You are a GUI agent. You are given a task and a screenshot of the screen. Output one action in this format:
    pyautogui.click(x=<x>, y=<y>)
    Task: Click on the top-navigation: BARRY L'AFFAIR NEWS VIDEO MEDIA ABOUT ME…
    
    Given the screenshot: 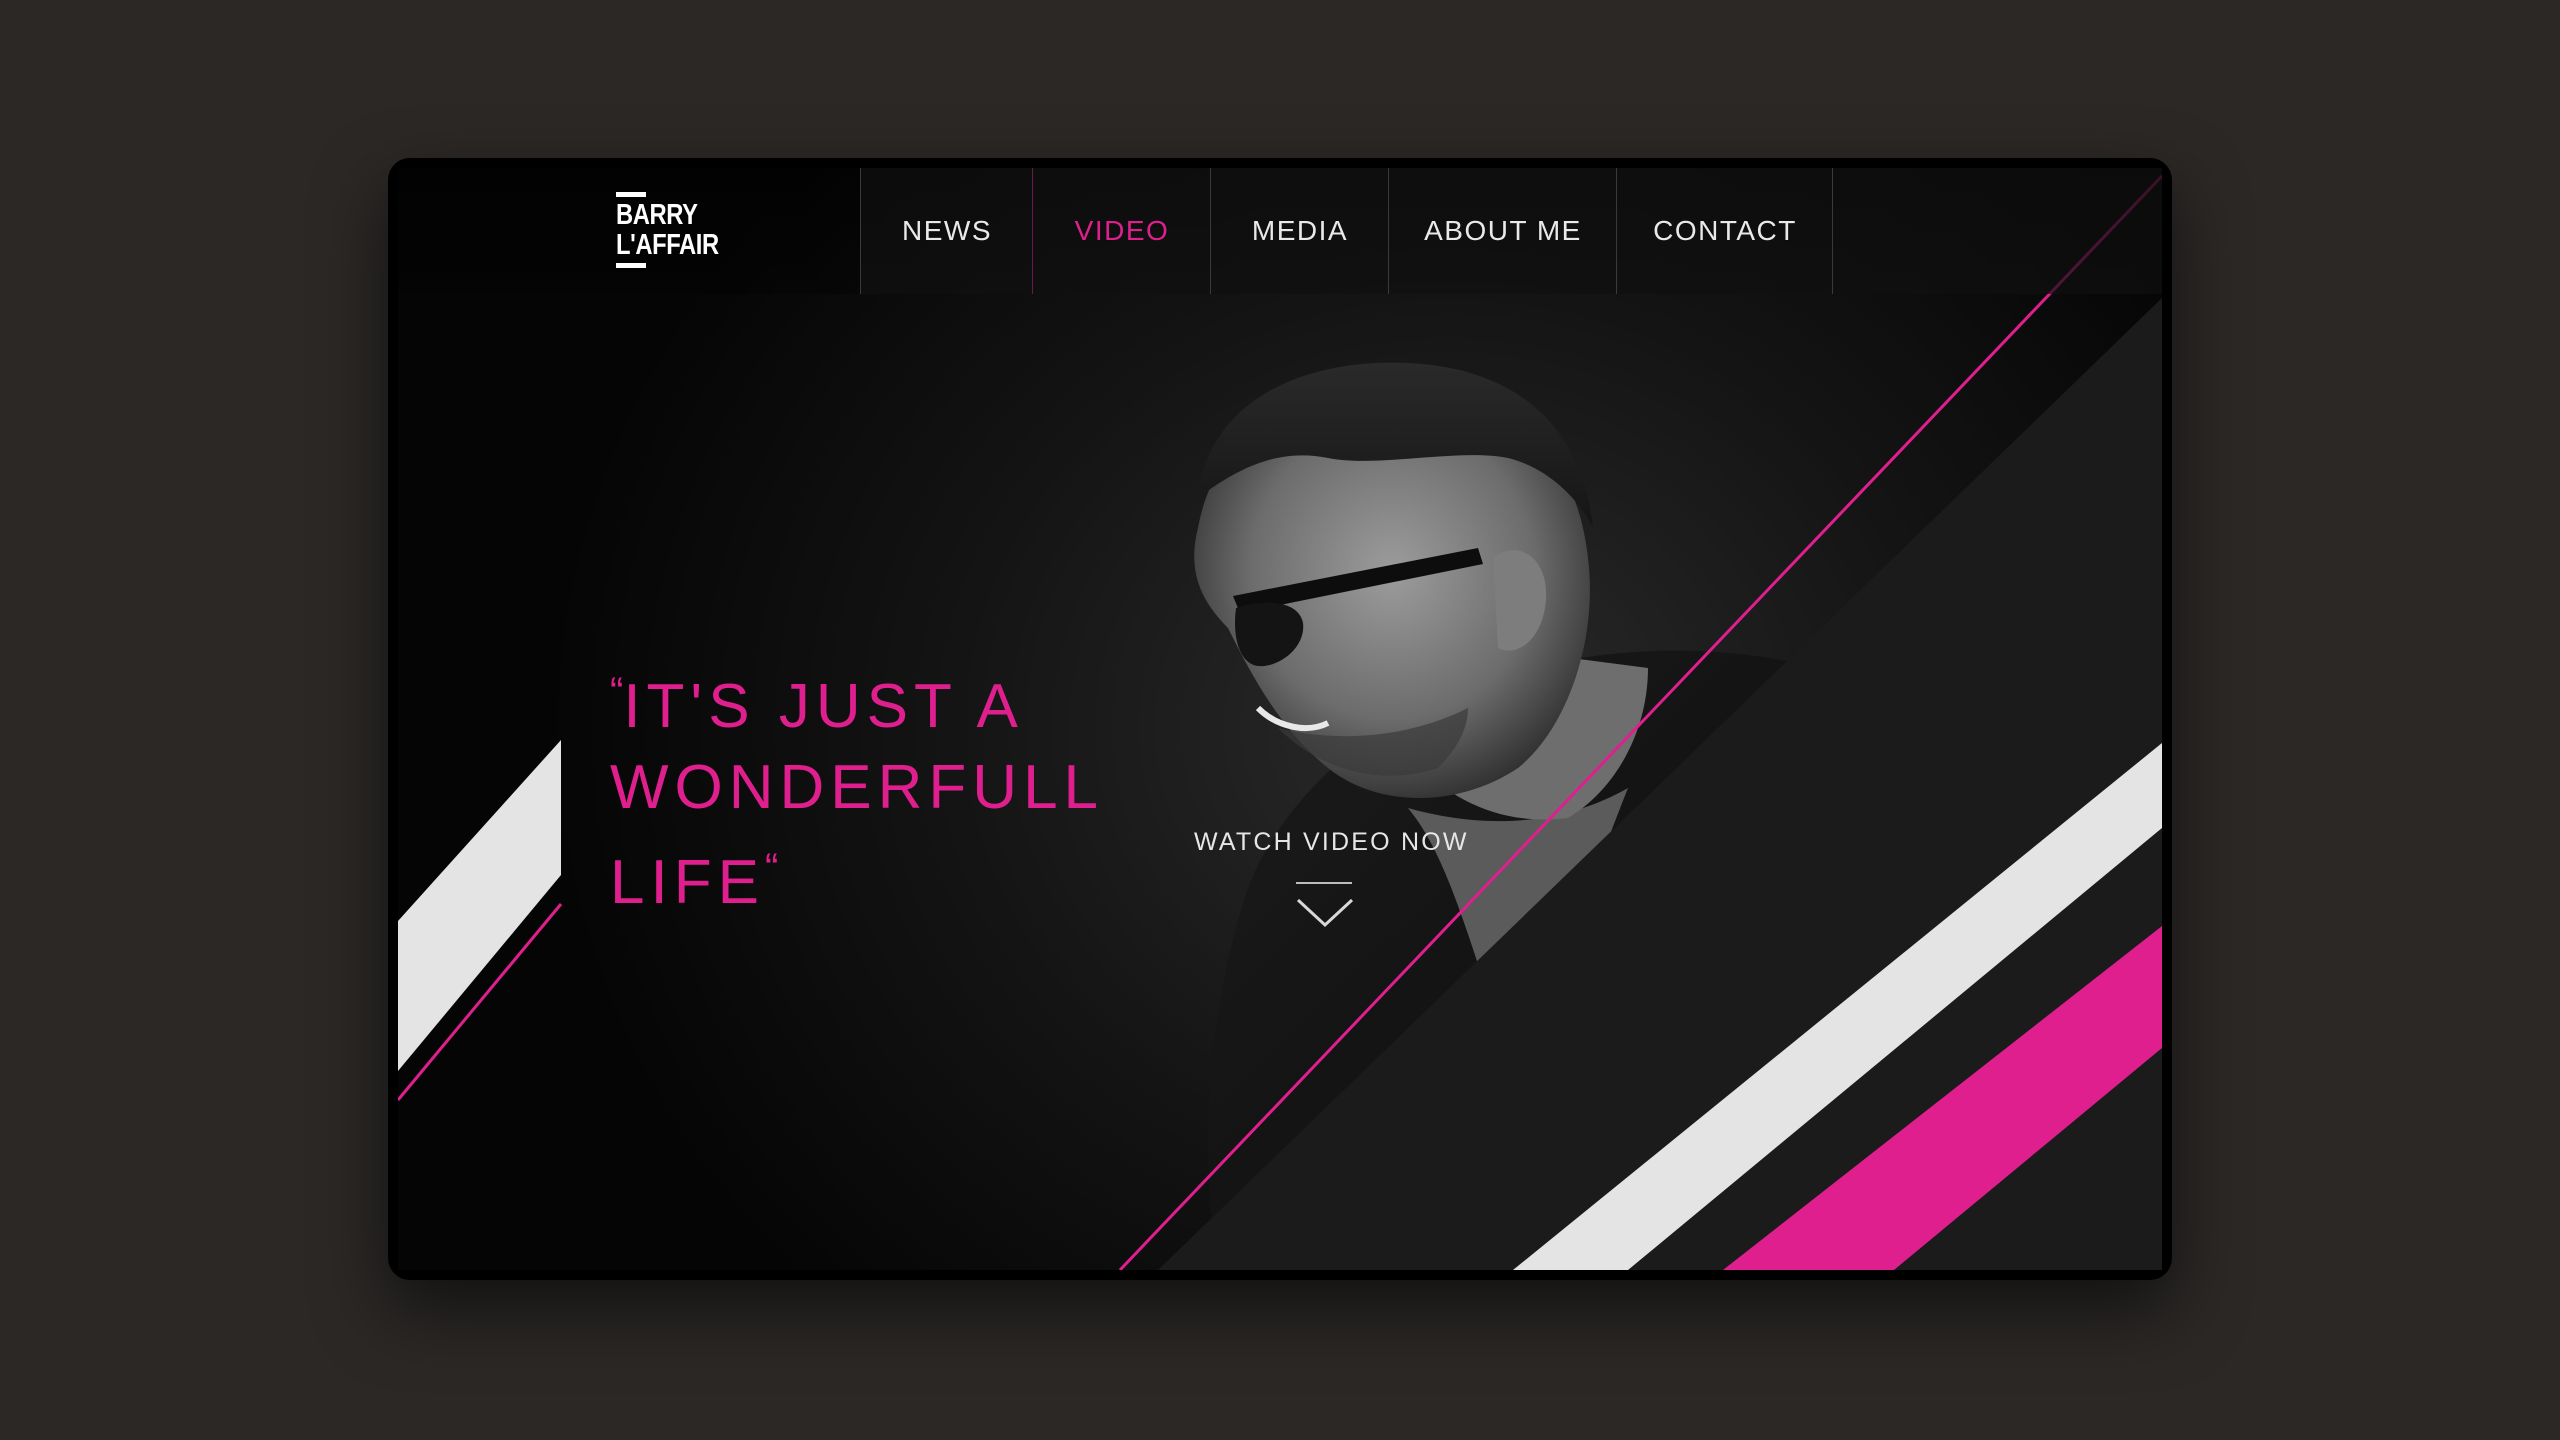 What is the action you would take?
    pyautogui.click(x=1280, y=231)
    